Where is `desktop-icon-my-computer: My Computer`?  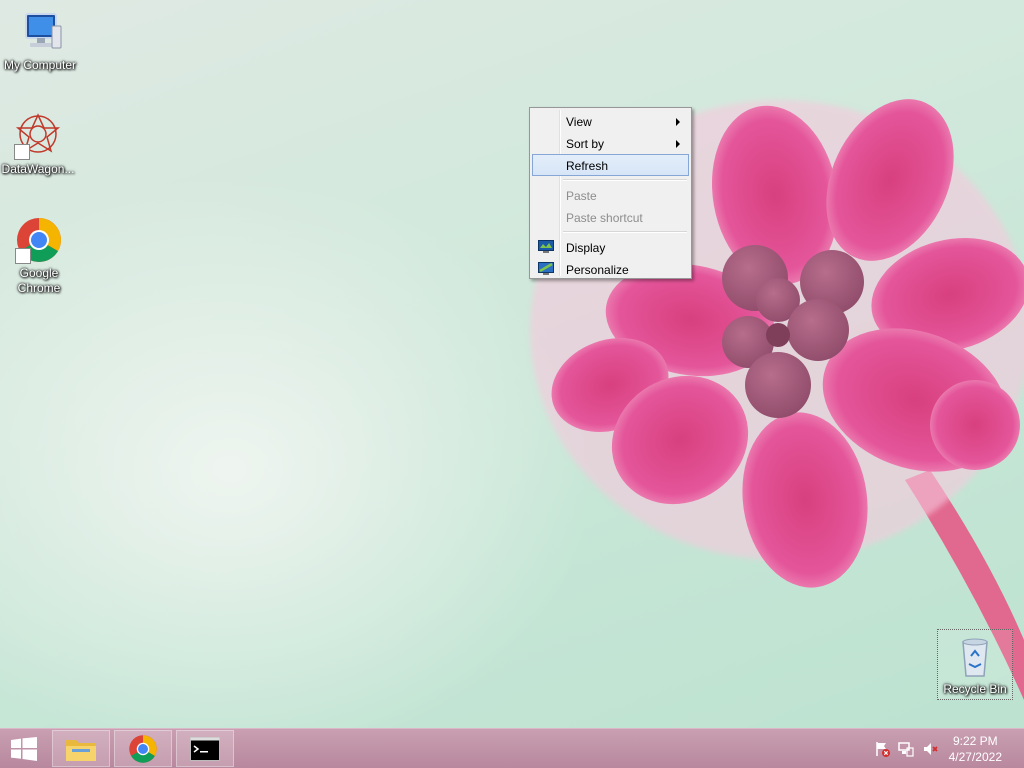
desktop-icon-my-computer: My Computer is located at coordinates (40, 40).